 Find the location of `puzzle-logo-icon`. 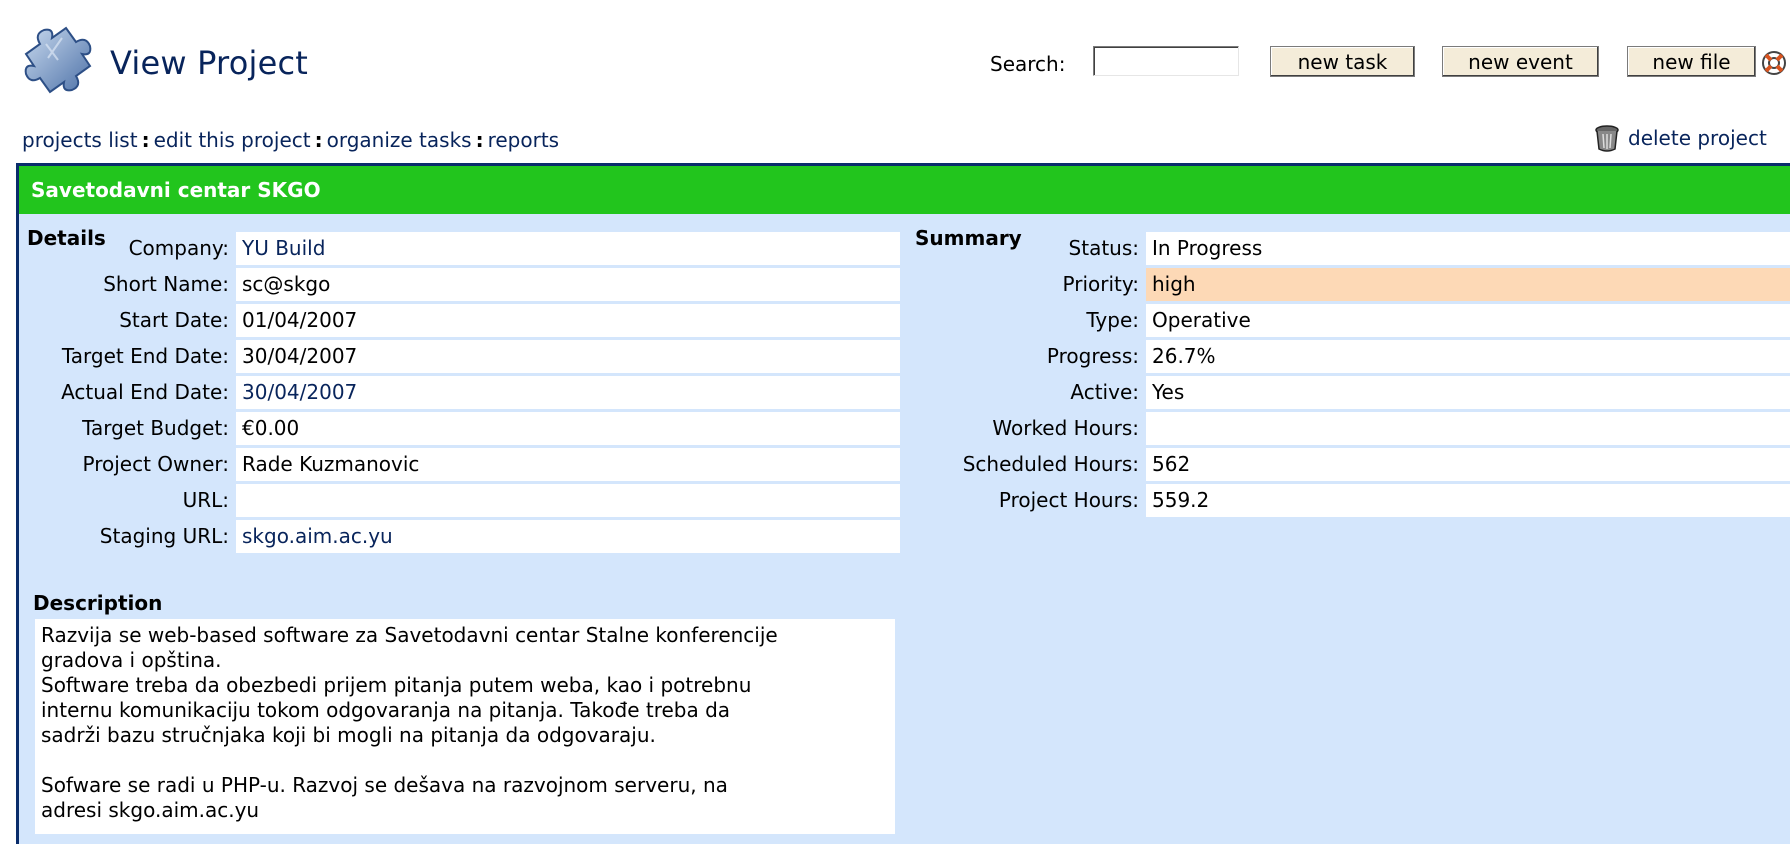

puzzle-logo-icon is located at coordinates (58, 60).